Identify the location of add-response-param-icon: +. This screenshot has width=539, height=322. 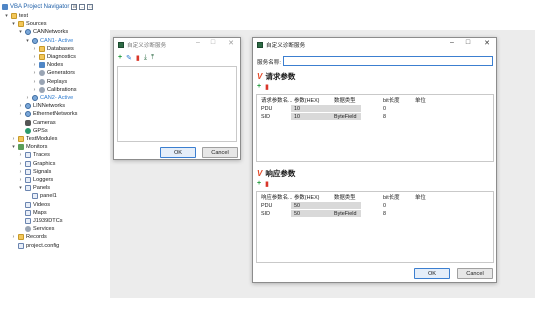
(259, 184).